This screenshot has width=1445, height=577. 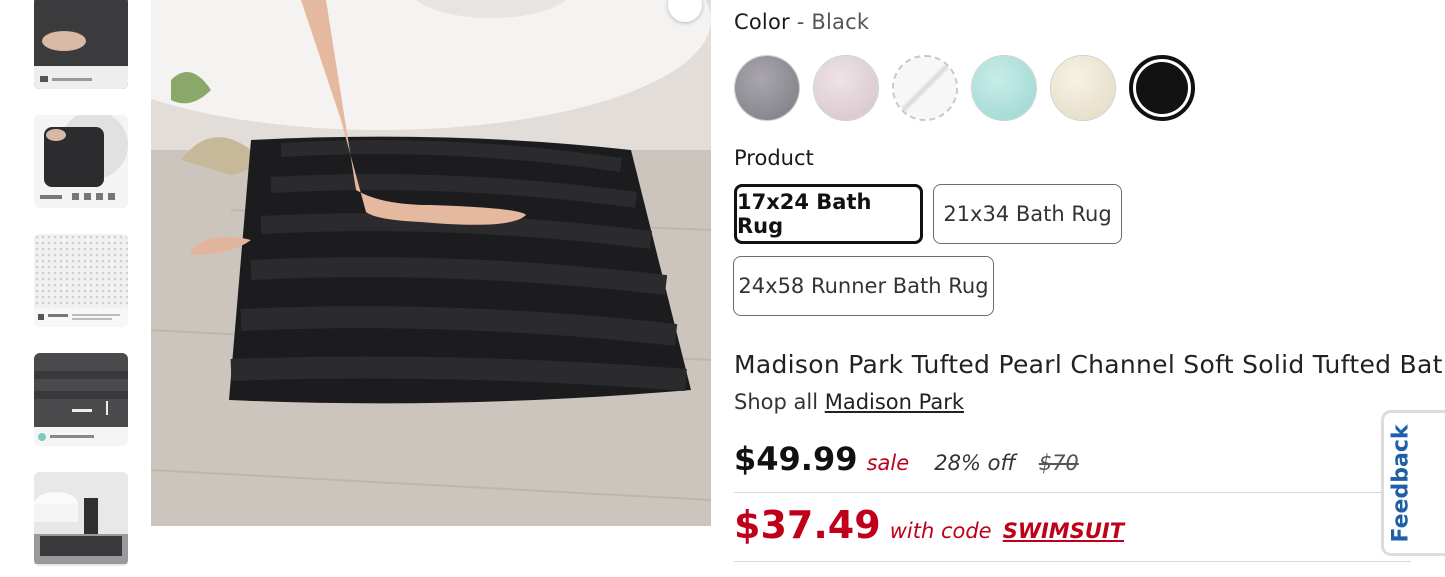 I want to click on price-row: $49.99 sale 28% off $70, so click(x=906, y=459).